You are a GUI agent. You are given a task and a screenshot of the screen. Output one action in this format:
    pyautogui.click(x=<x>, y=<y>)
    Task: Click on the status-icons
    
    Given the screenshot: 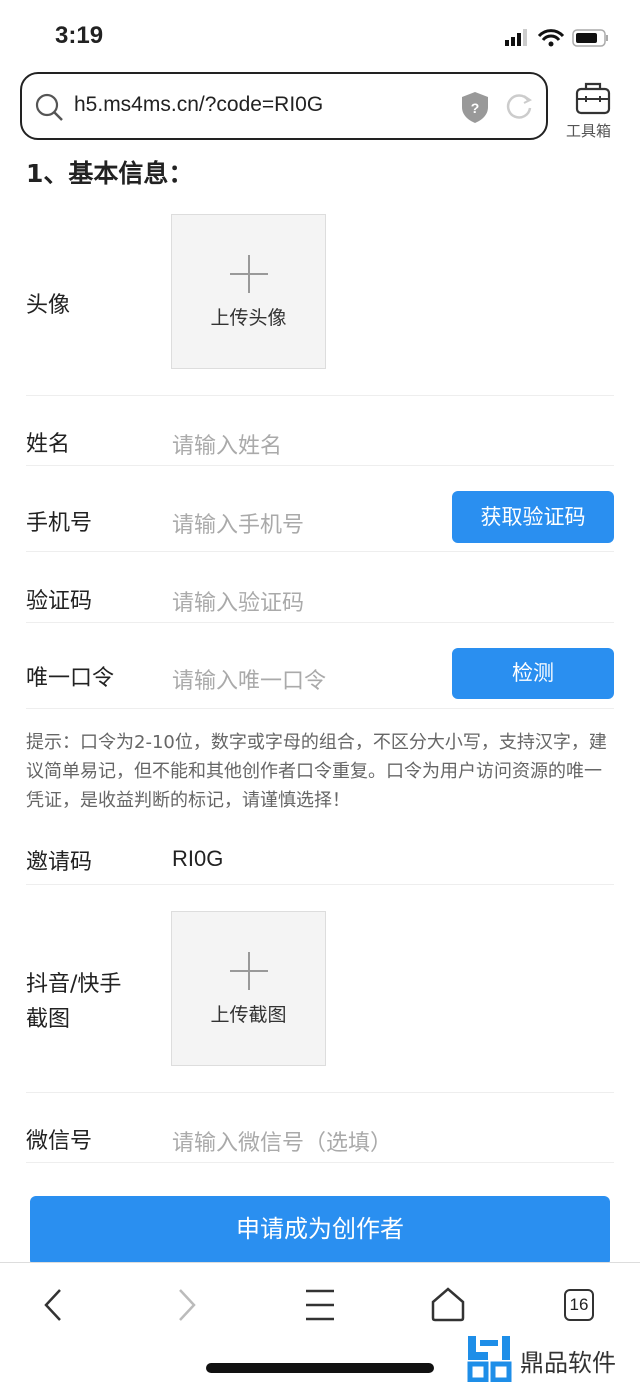 What is the action you would take?
    pyautogui.click(x=556, y=38)
    